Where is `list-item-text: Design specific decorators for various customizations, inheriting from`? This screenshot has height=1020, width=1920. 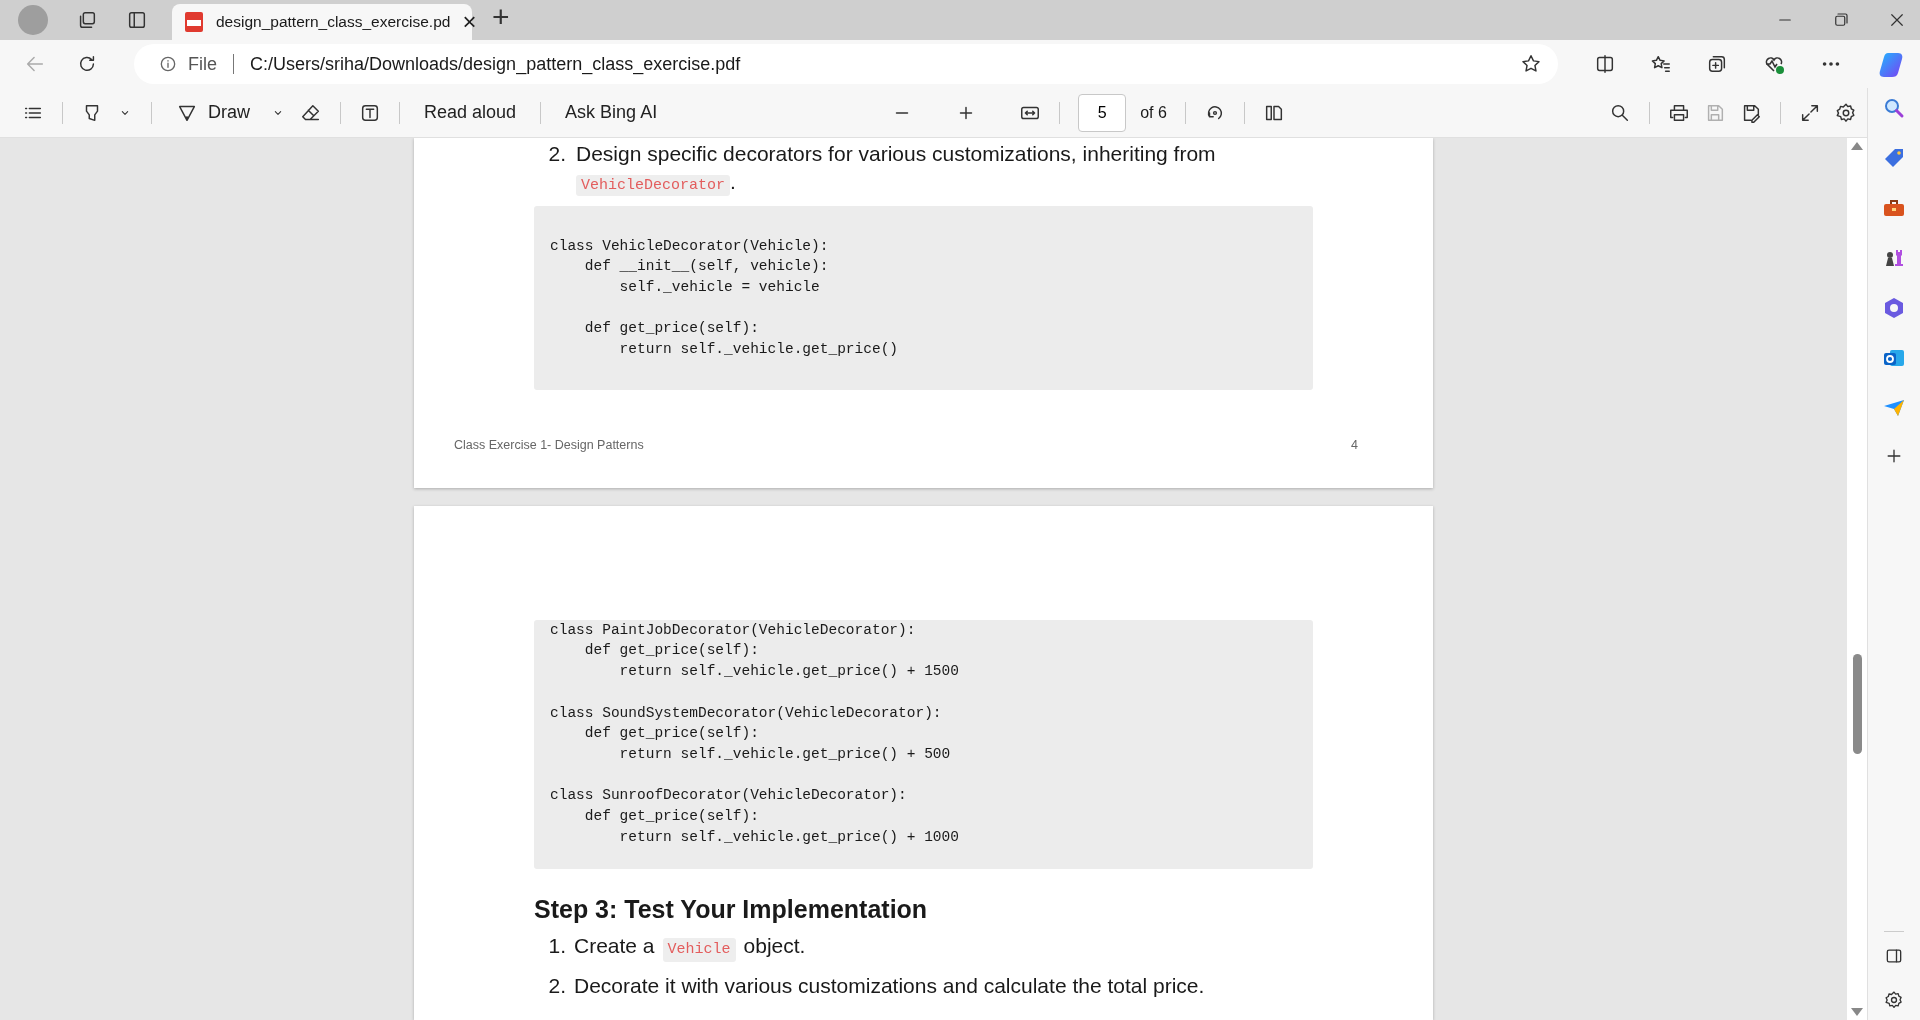 list-item-text: Design specific decorators for various customizations, inheriting from is located at coordinates (896, 154).